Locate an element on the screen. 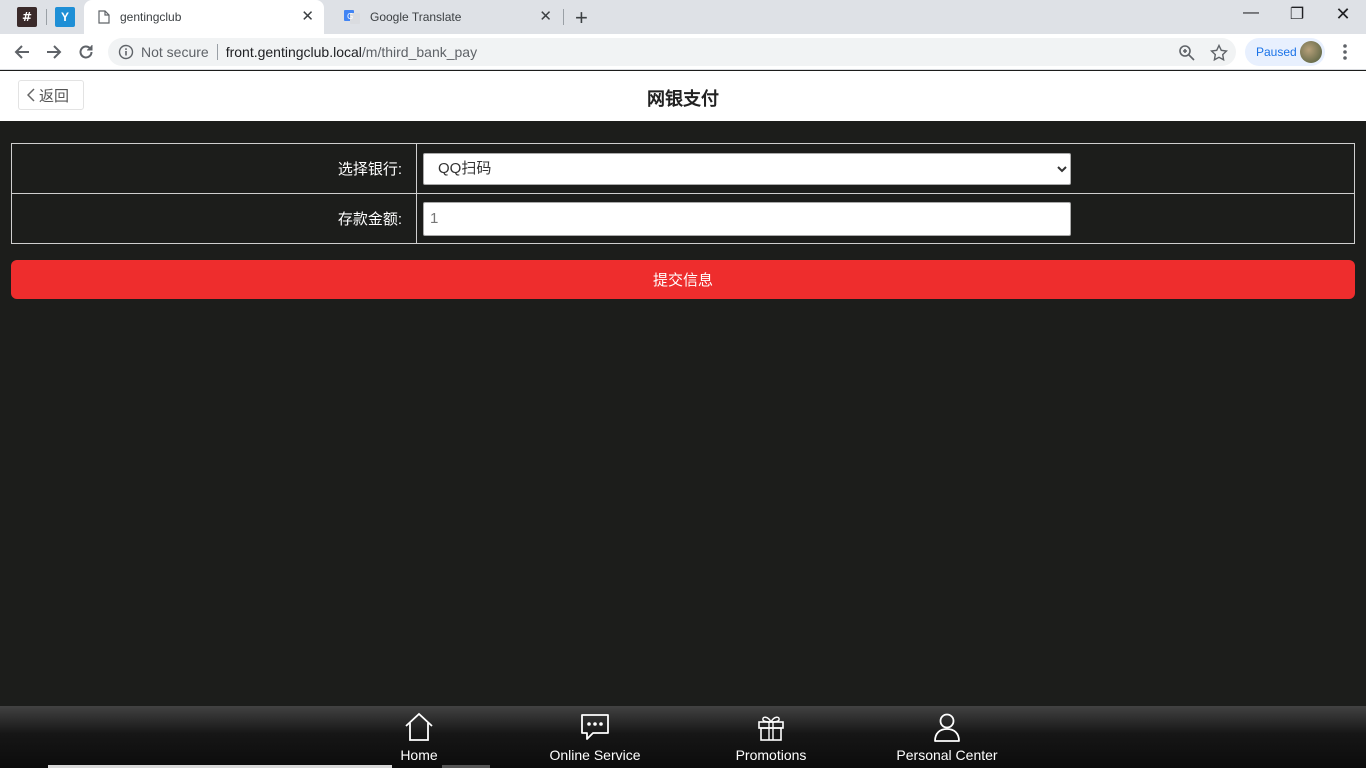 This screenshot has width=1366, height=768. zoom-icon is located at coordinates (1187, 53).